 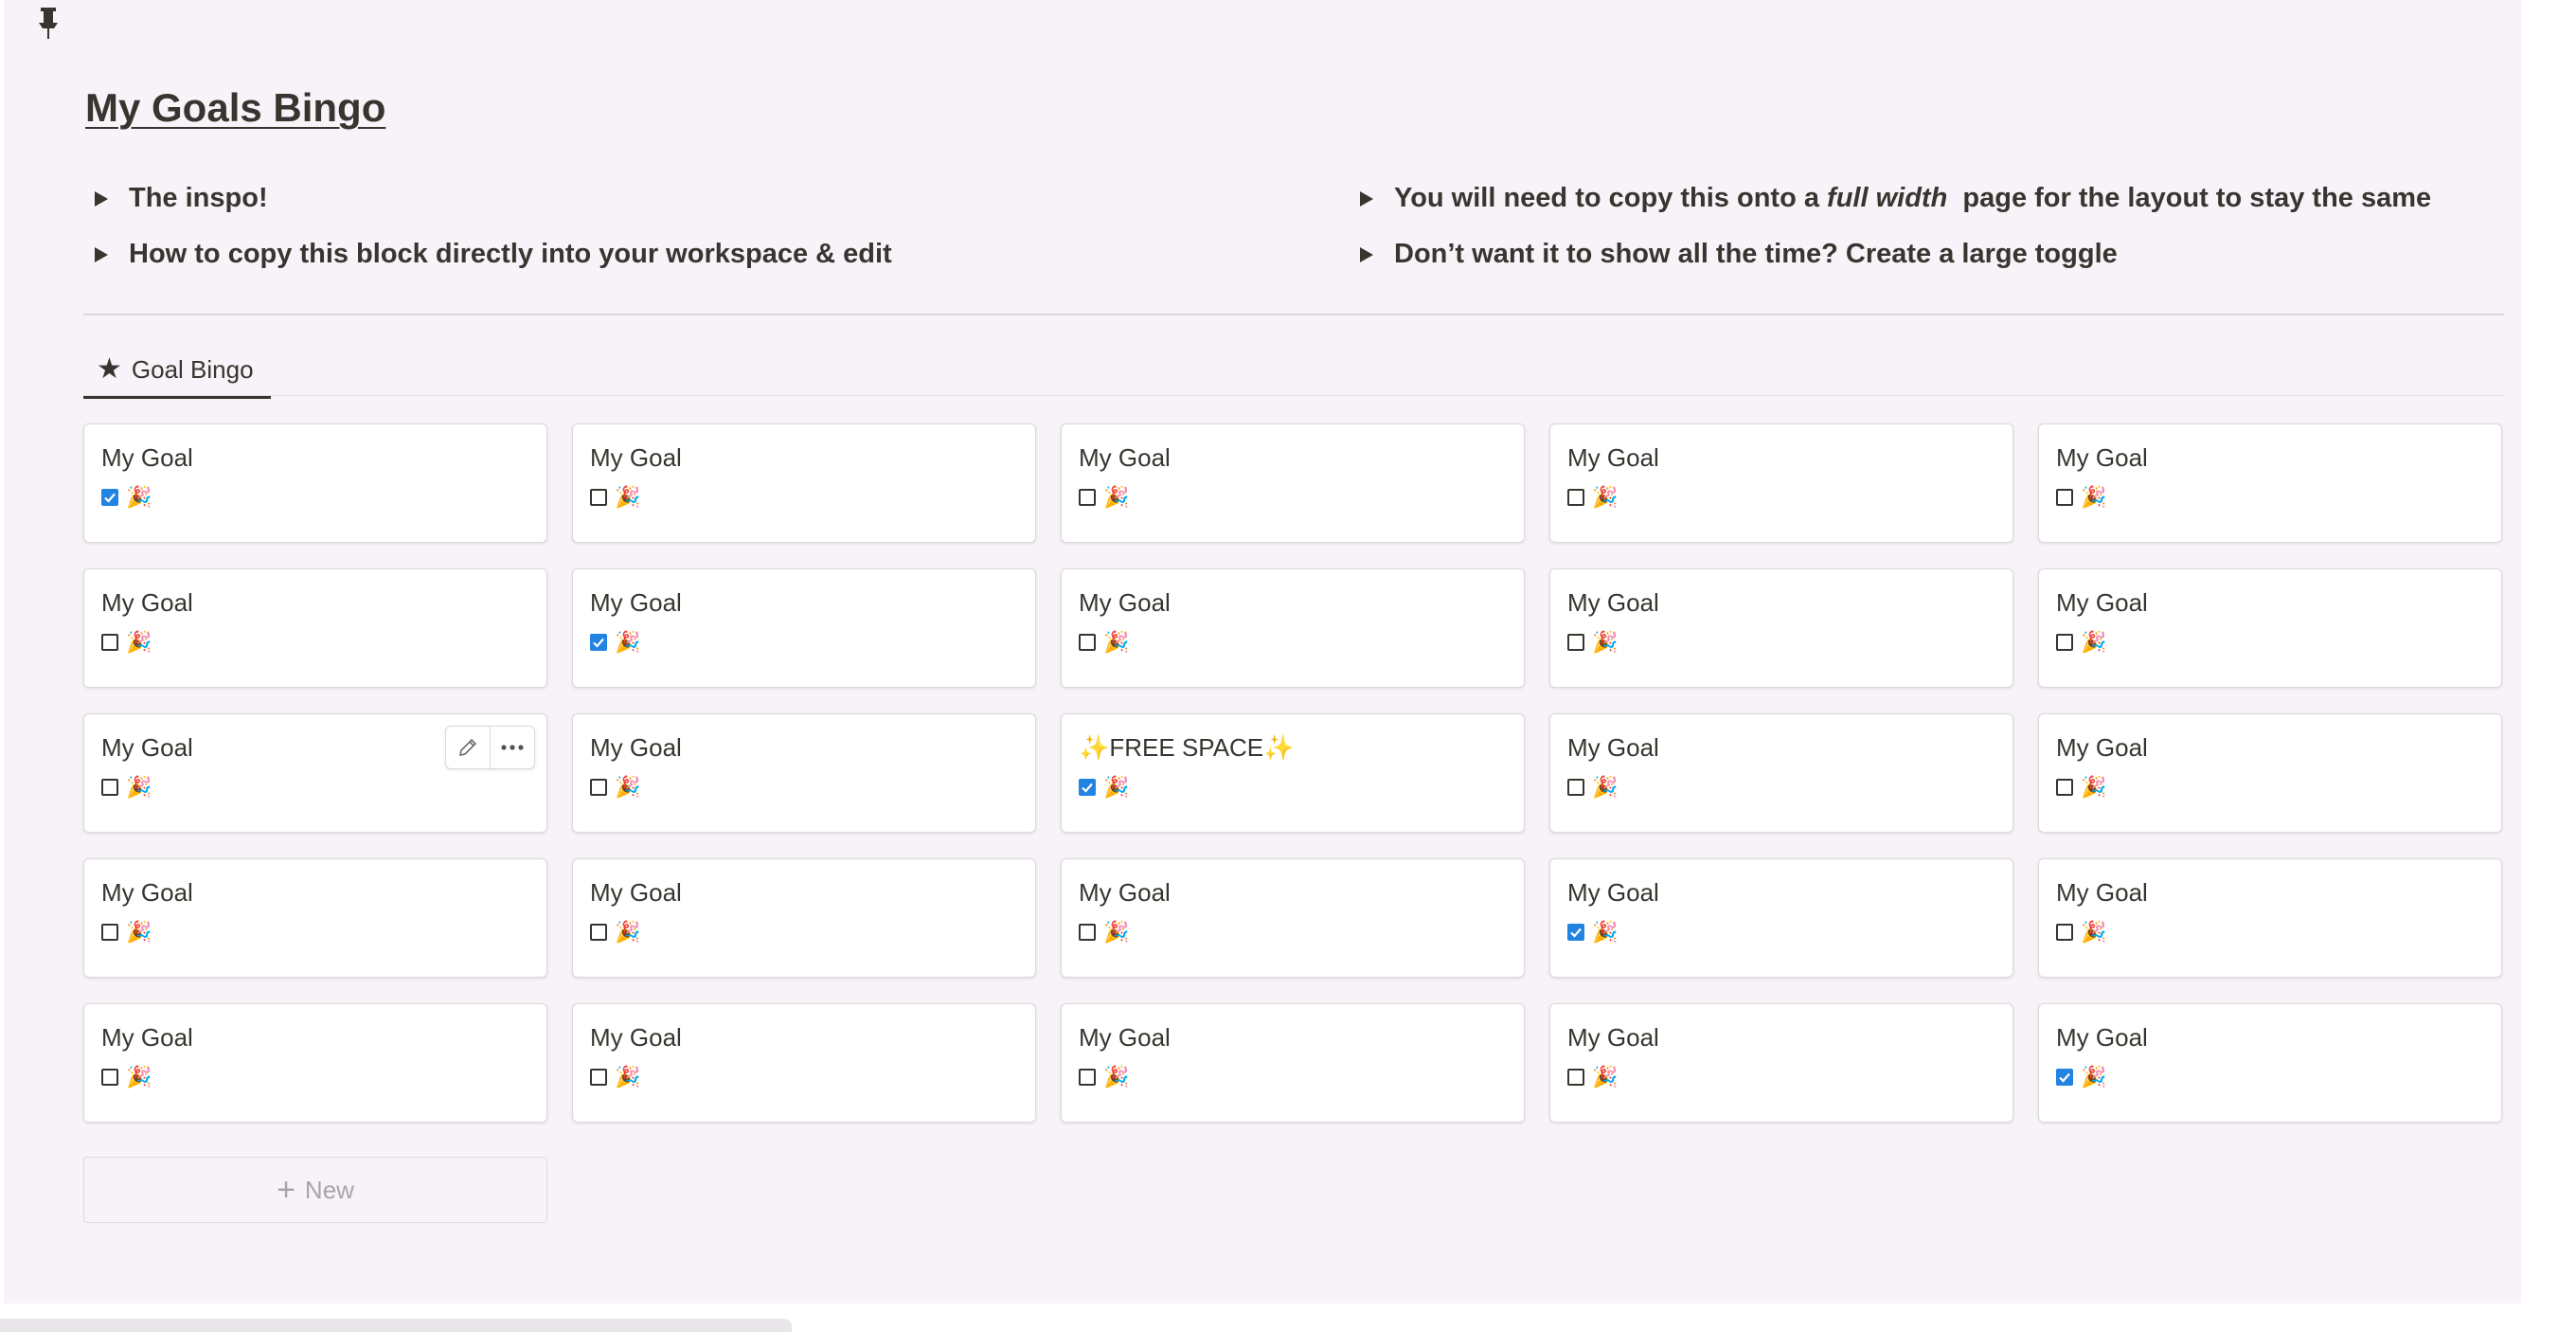 What do you see at coordinates (48, 23) in the screenshot?
I see `pin-icon` at bounding box center [48, 23].